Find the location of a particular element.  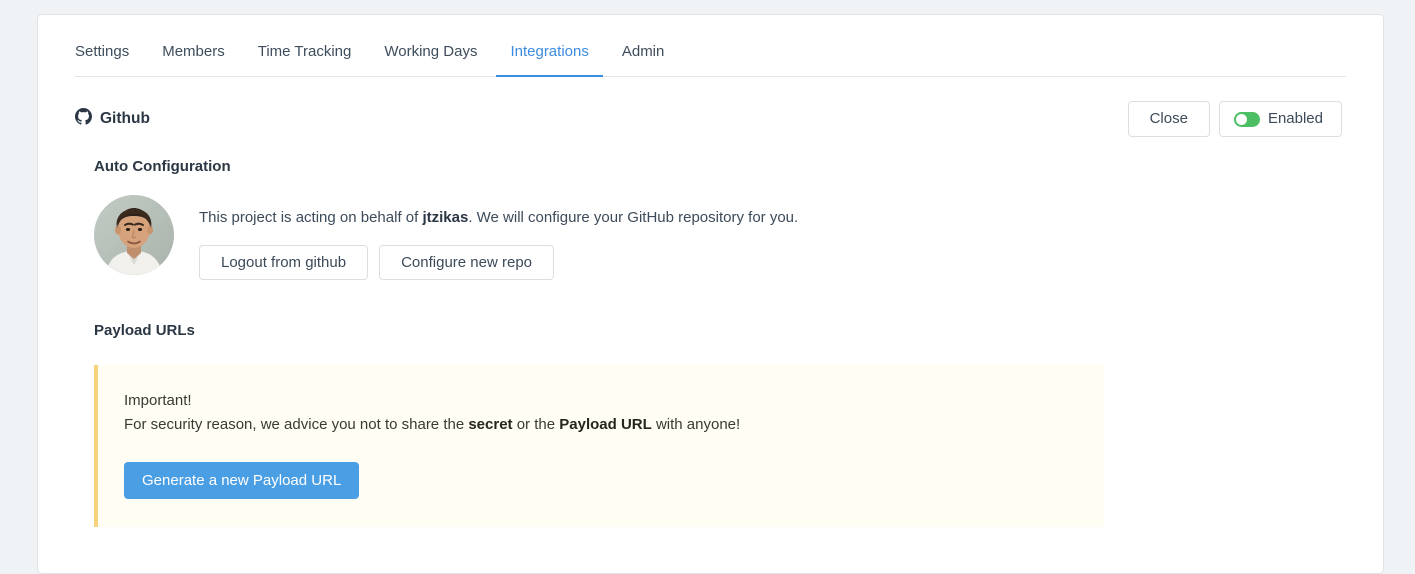

tab-members: Members is located at coordinates (193, 60).